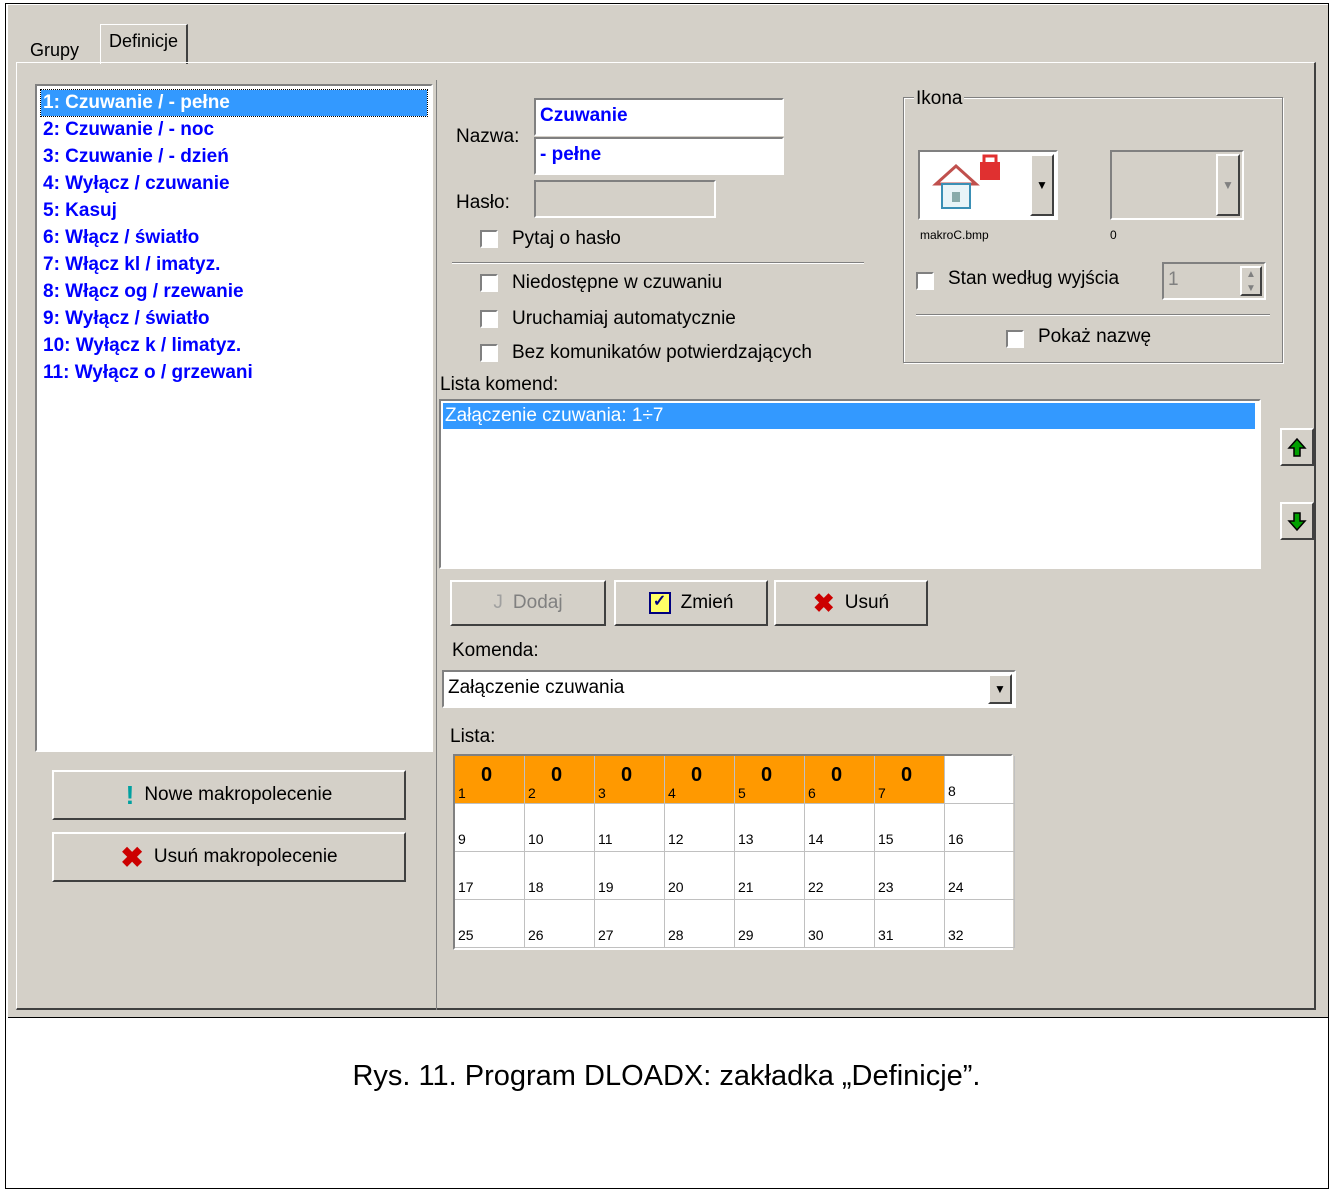  I want to click on partition-cell: 40, so click(700, 780).